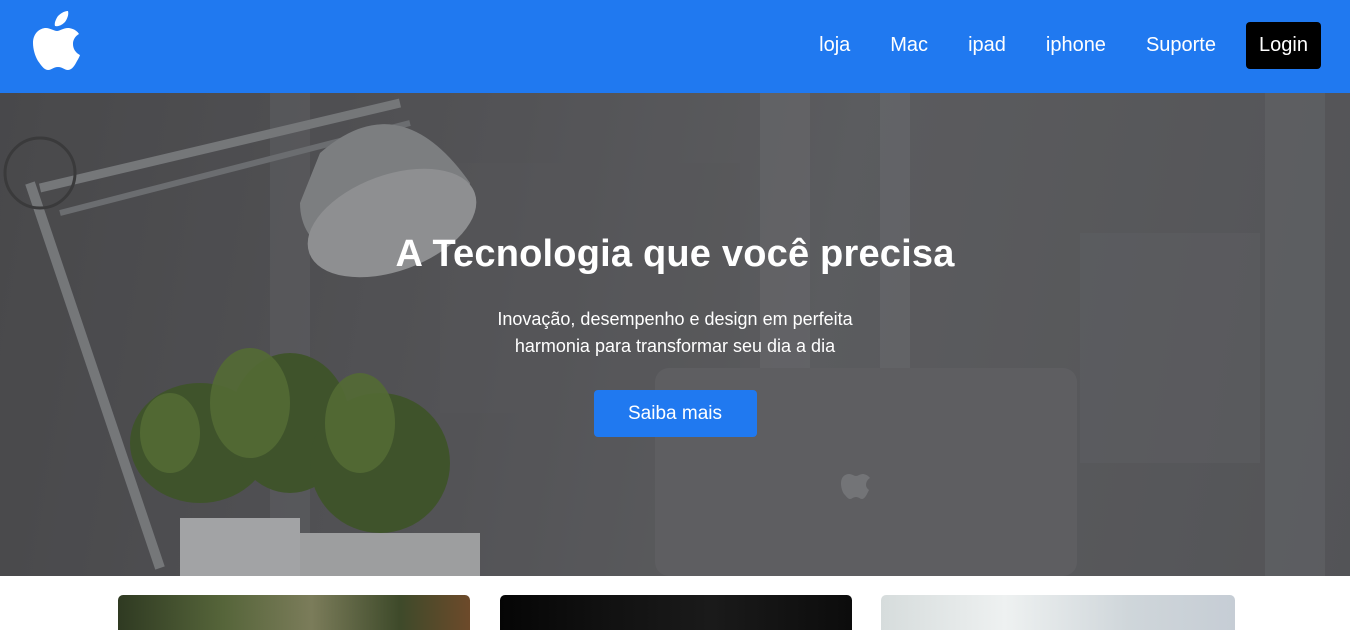 The height and width of the screenshot is (630, 1350). I want to click on nav-link-iphone: iphone, so click(1076, 45).